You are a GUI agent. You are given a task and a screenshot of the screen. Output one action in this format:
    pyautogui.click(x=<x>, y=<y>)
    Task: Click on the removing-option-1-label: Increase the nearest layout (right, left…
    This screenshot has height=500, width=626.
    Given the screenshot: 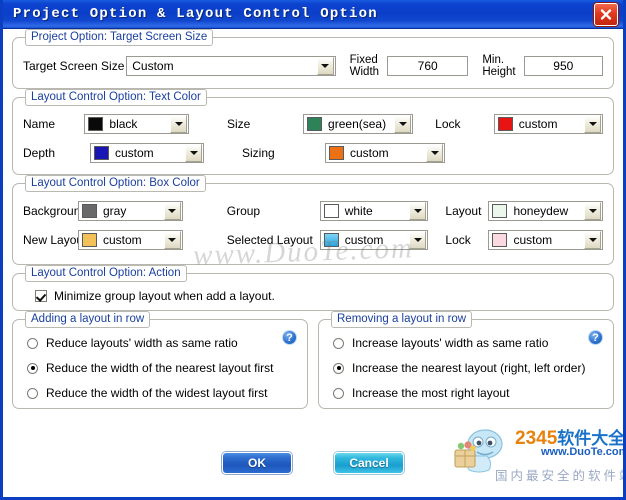 What is the action you would take?
    pyautogui.click(x=469, y=368)
    